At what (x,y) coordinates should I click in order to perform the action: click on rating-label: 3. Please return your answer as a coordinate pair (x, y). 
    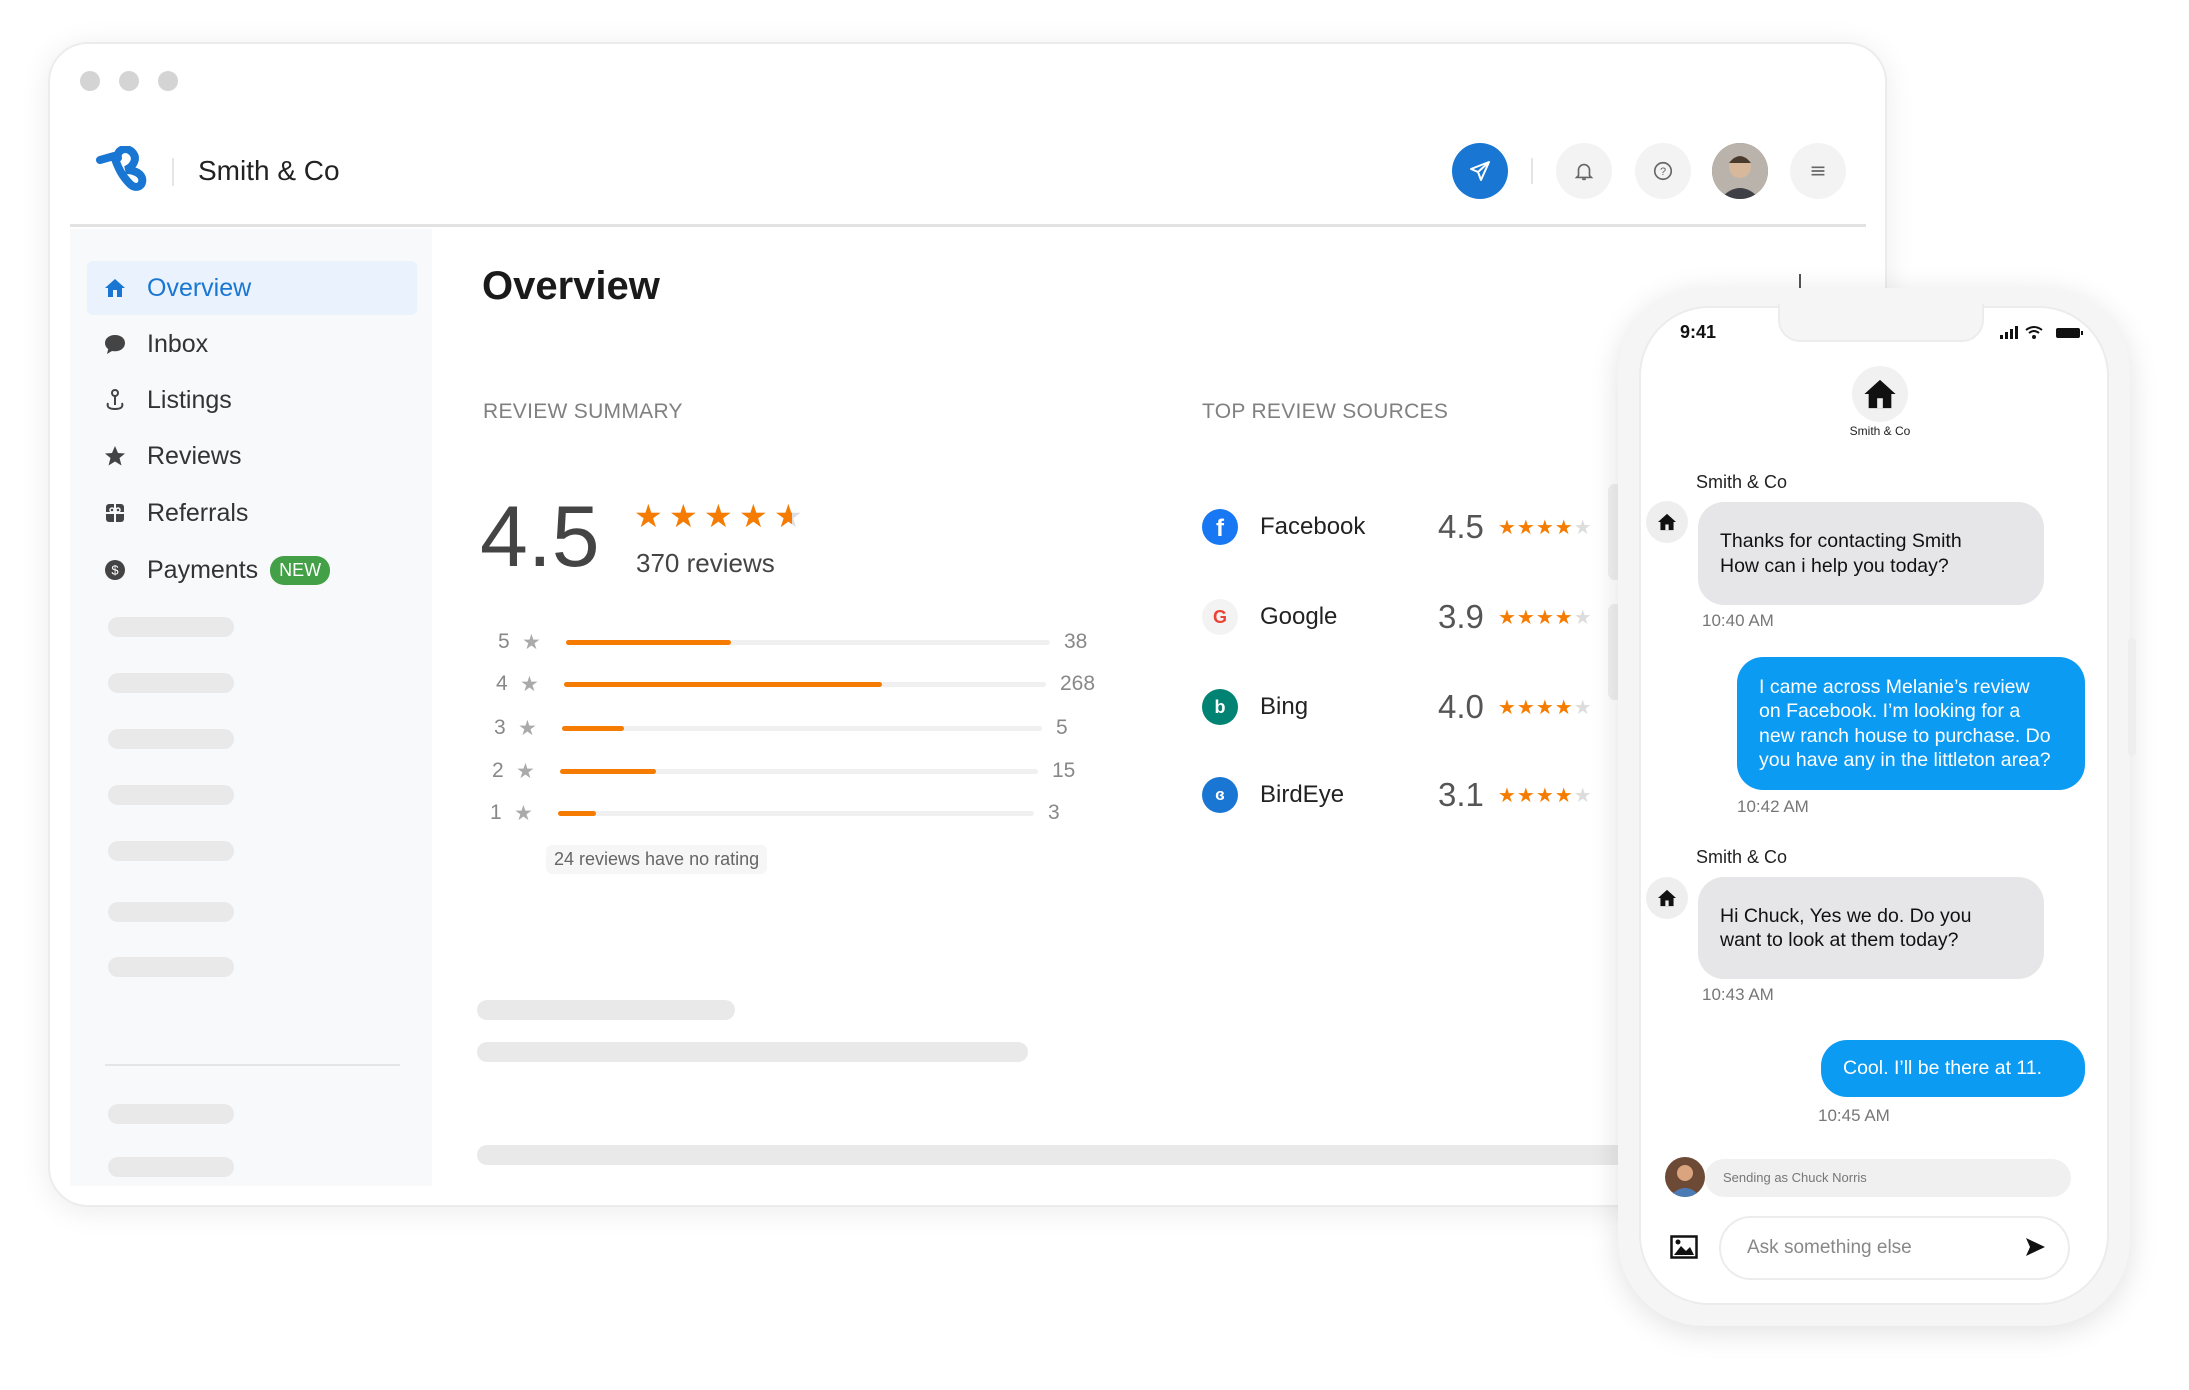
    Looking at the image, I should click on (500, 727).